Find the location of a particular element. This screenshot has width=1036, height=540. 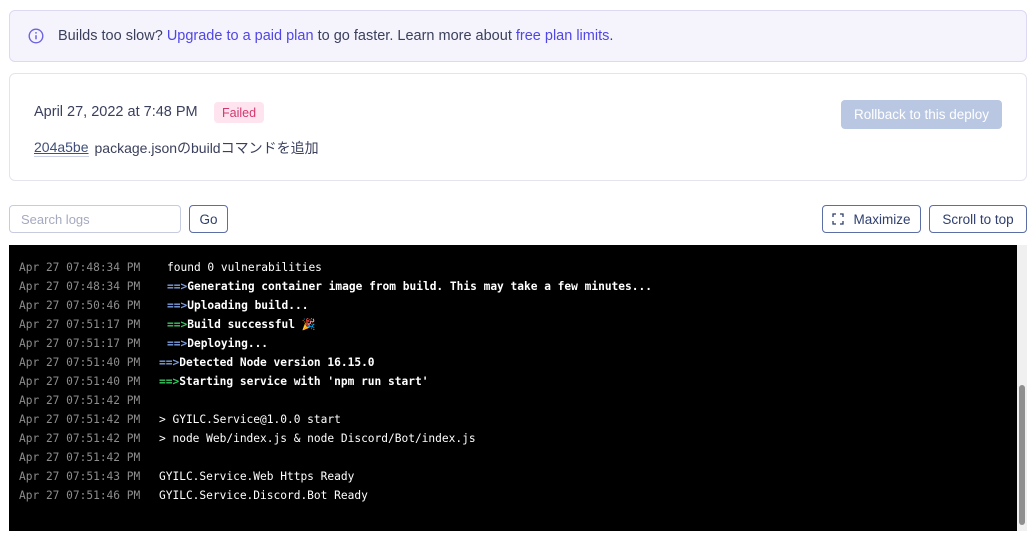

commit-line: 204a5be package.jsonのbuildコマンドを追加 is located at coordinates (176, 148).